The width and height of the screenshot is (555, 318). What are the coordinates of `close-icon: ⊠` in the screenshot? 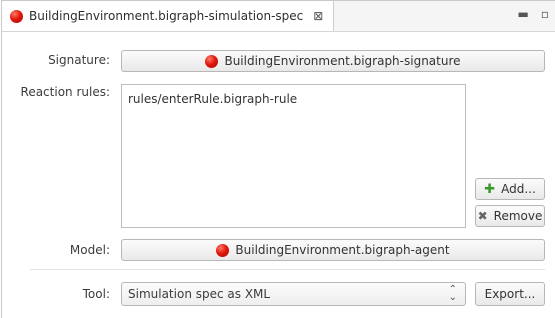 It's located at (318, 16).